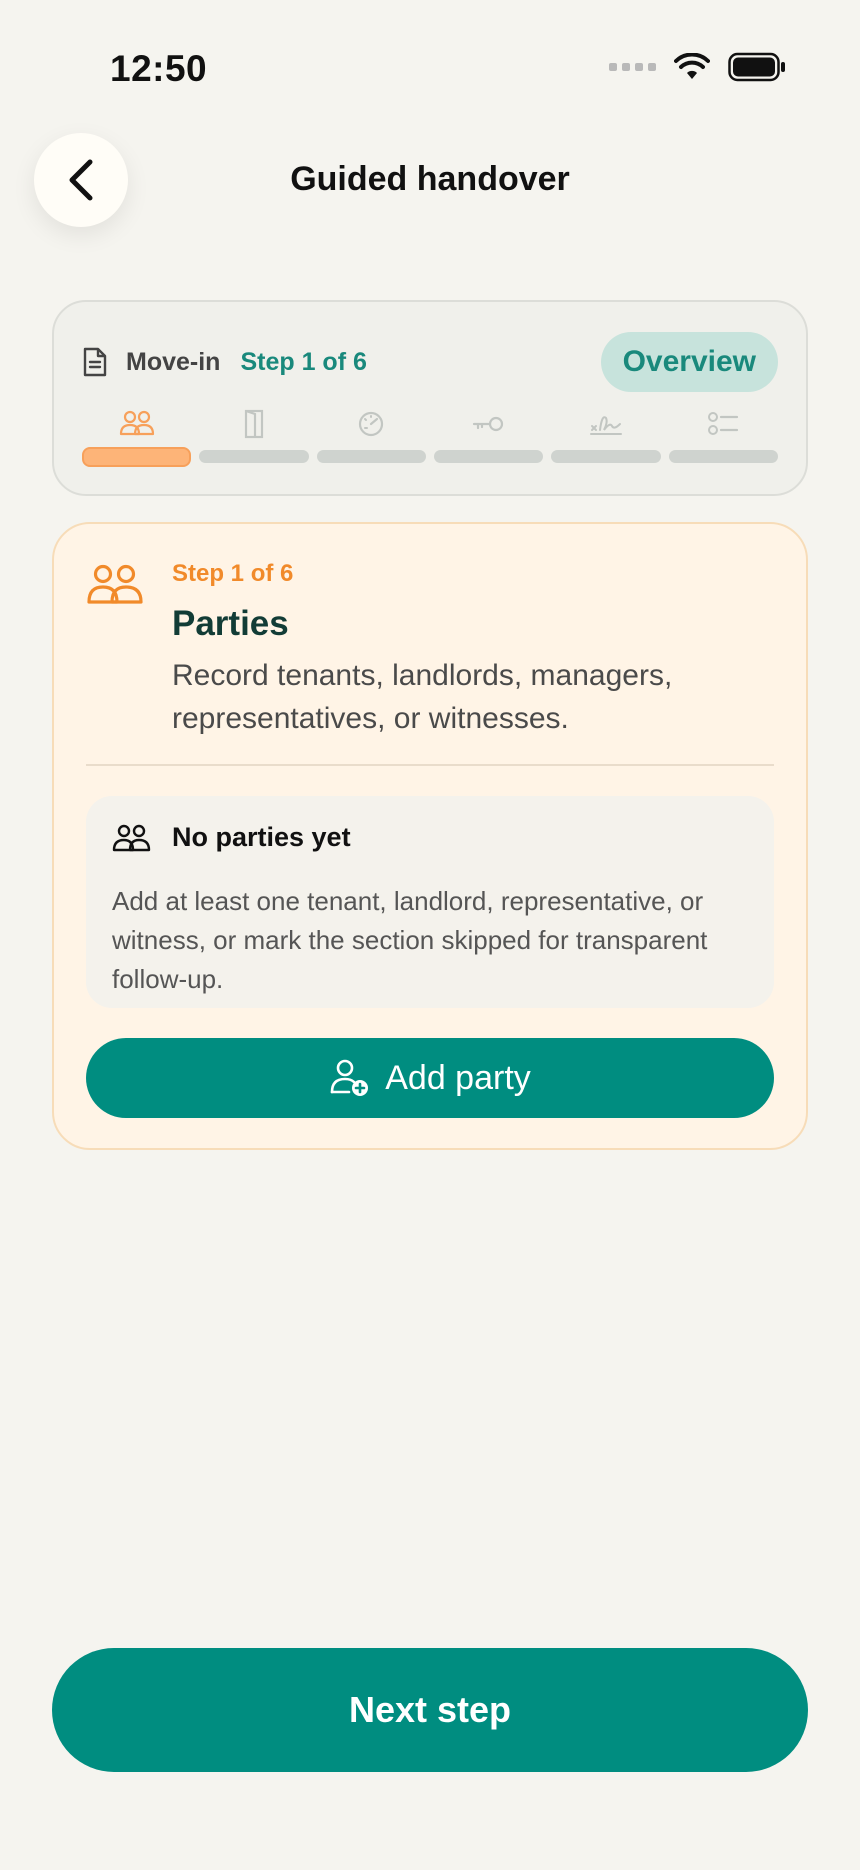 Image resolution: width=860 pixels, height=1870 pixels. I want to click on step-rooms, so click(254, 437).